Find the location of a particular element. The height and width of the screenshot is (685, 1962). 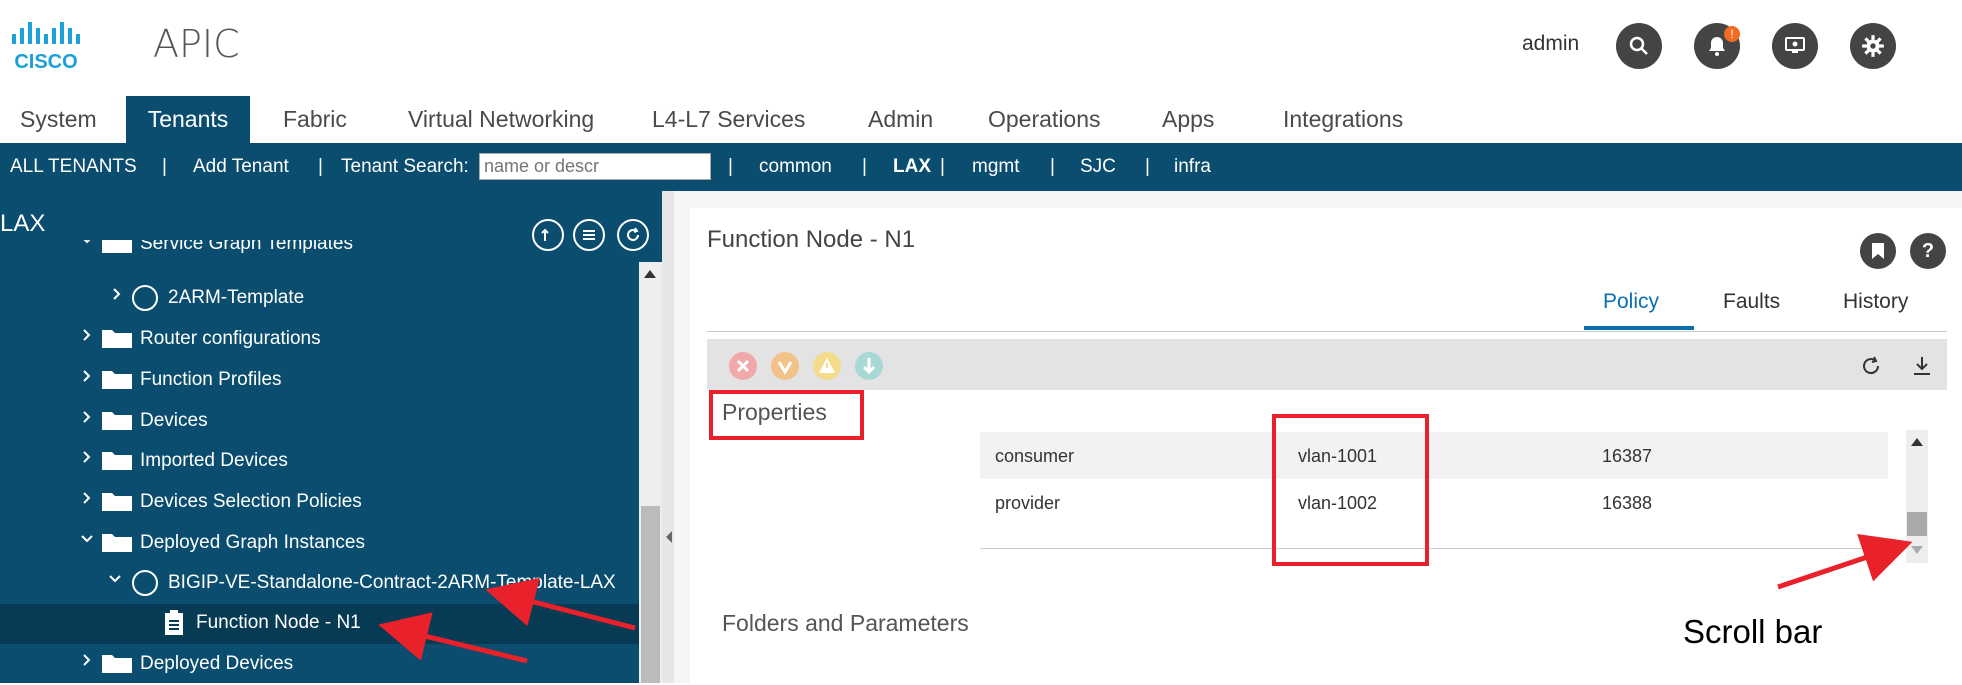

tree-label: Devices is located at coordinates (174, 420).